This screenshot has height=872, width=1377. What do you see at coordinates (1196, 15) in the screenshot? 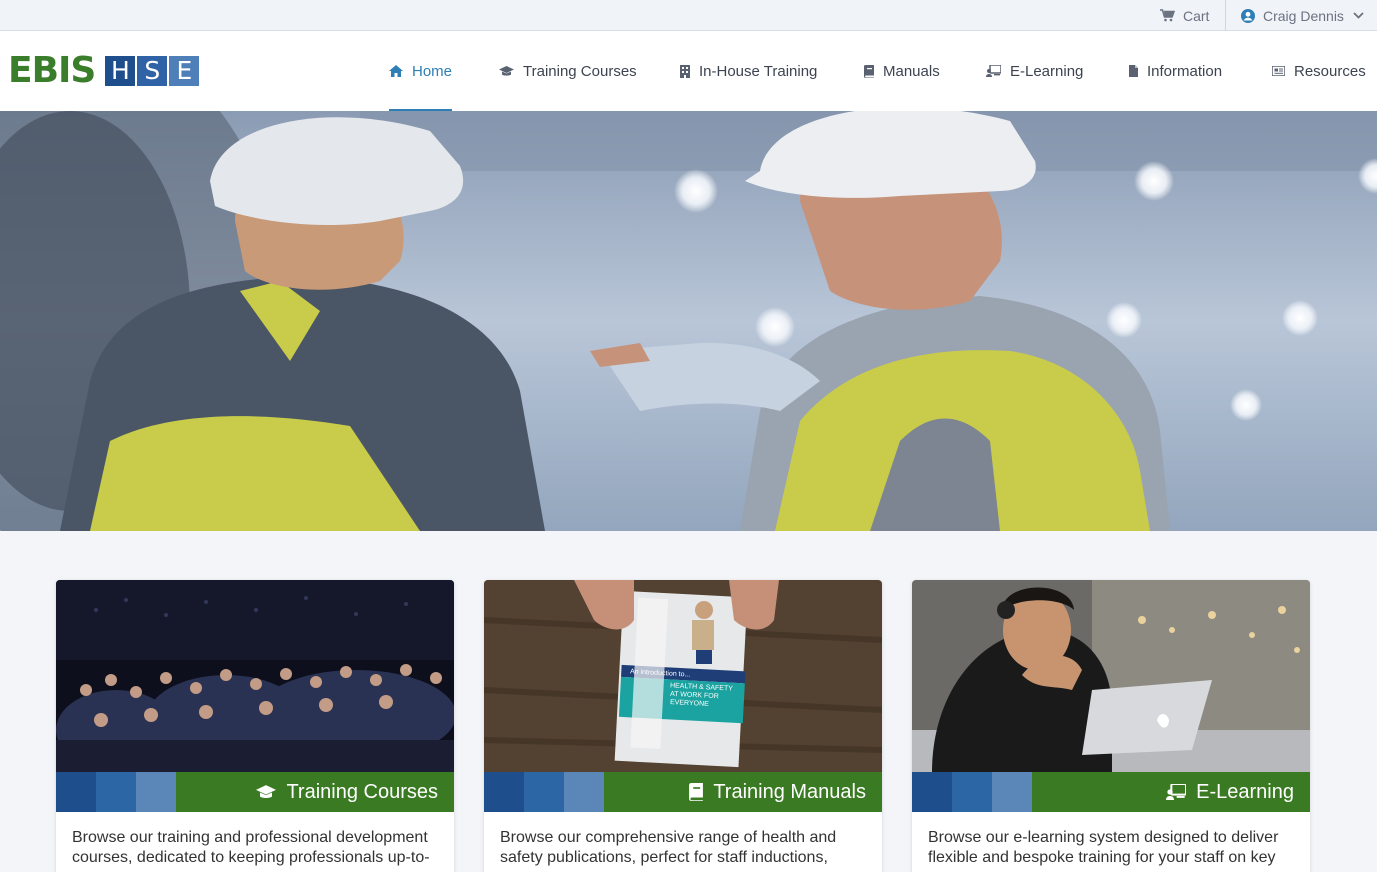
I see `cart-label: Cart` at bounding box center [1196, 15].